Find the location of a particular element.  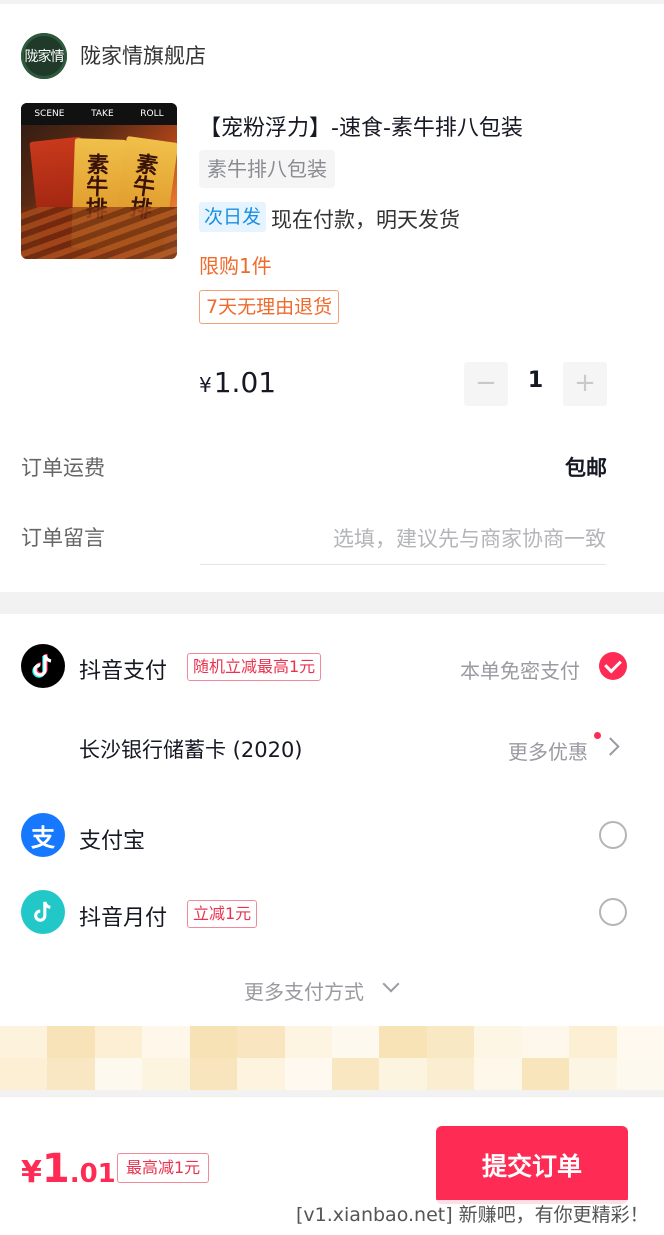

douyin-monthly-radio is located at coordinates (613, 912).